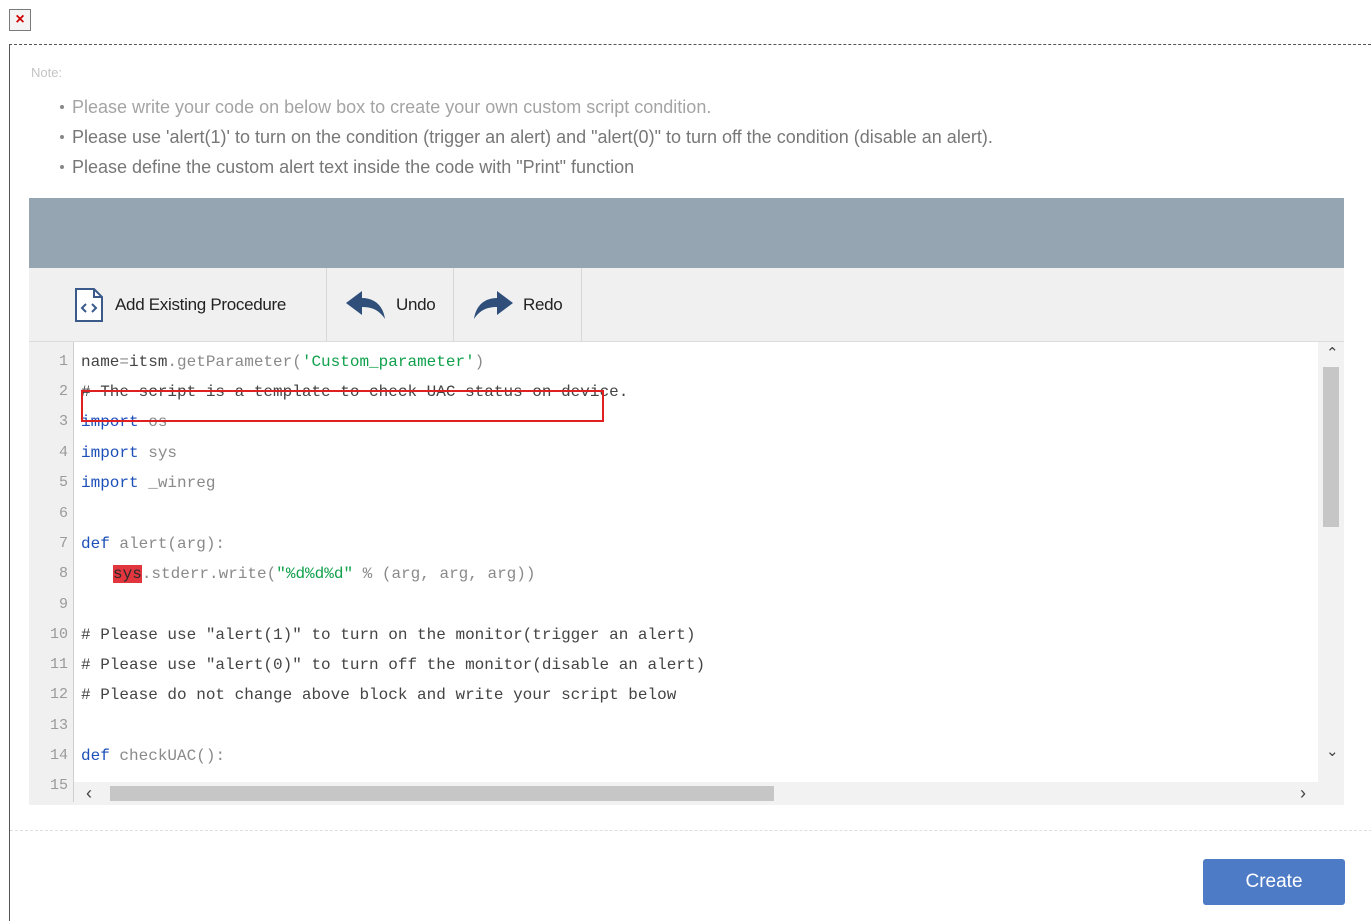  Describe the element at coordinates (63, 573) in the screenshot. I see `line-number: 8` at that location.